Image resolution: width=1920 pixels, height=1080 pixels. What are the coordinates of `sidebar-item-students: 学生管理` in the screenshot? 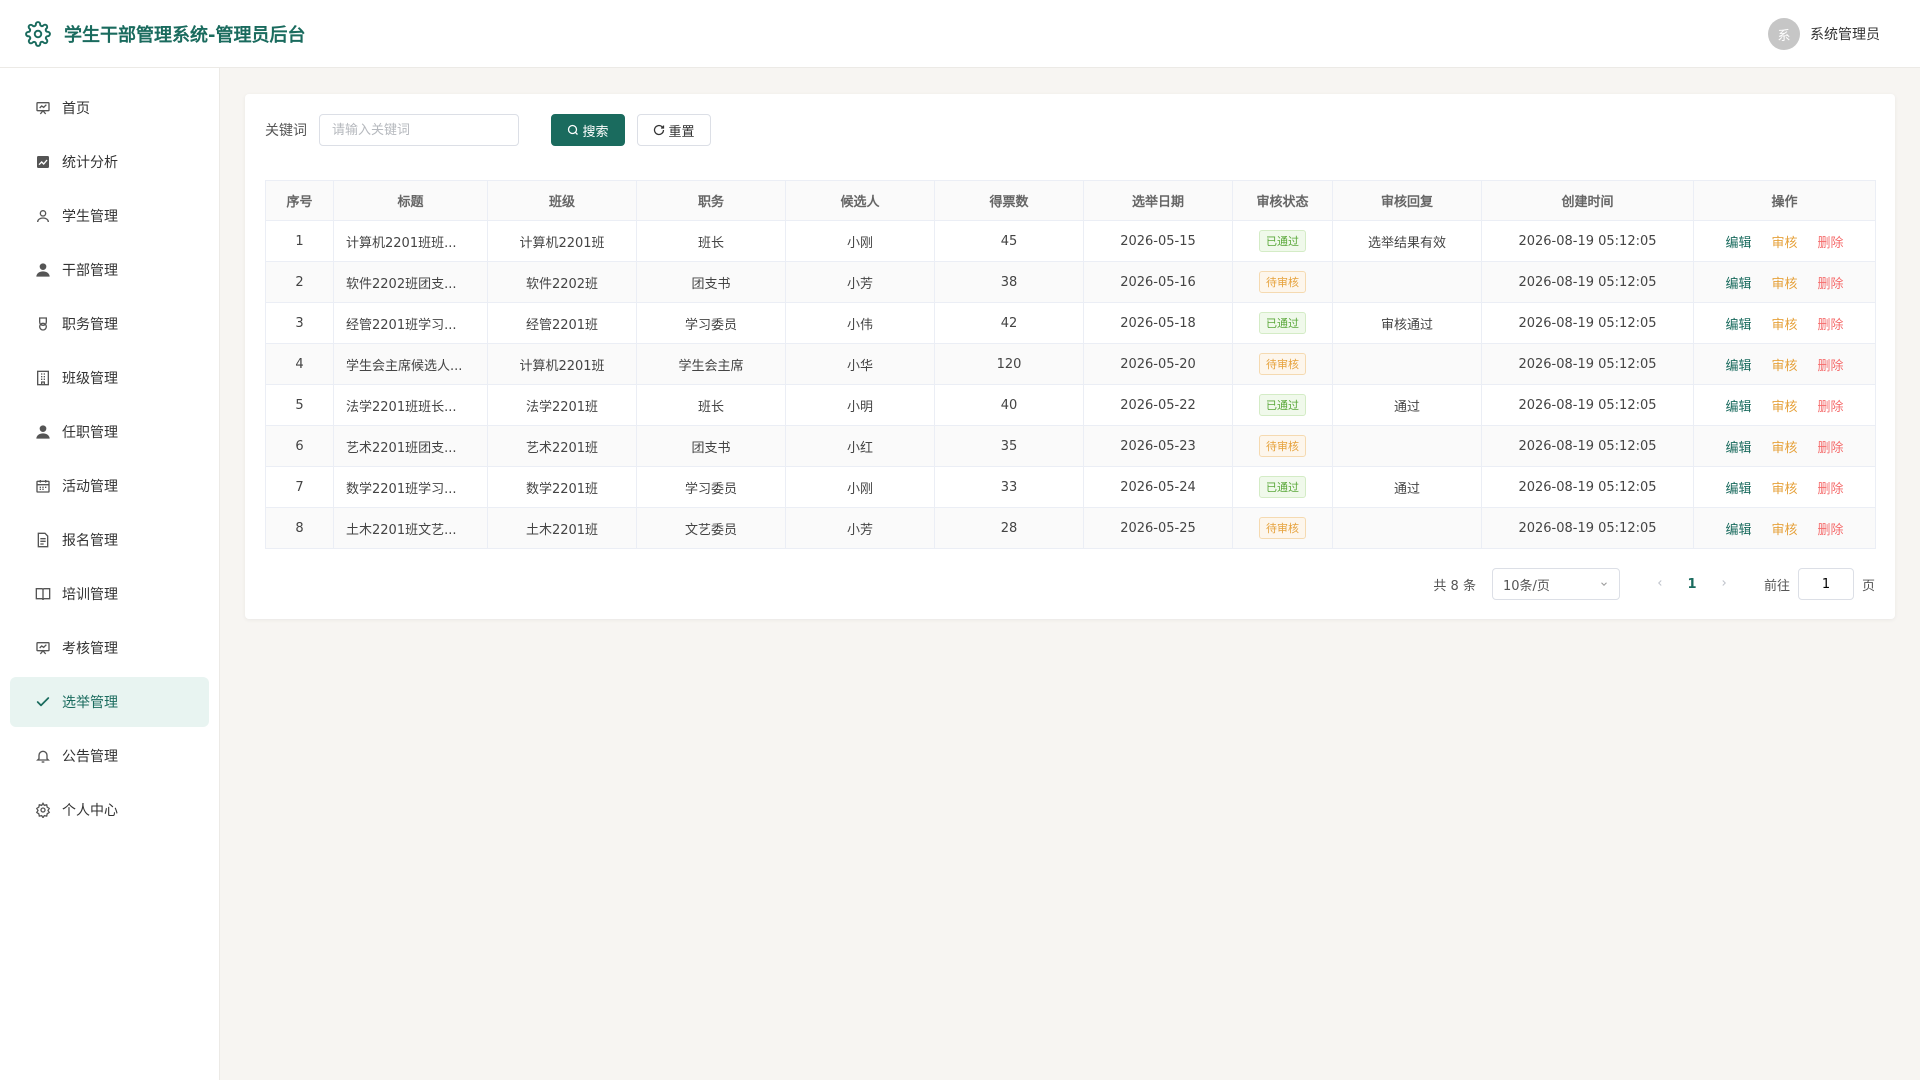 It's located at (109, 216).